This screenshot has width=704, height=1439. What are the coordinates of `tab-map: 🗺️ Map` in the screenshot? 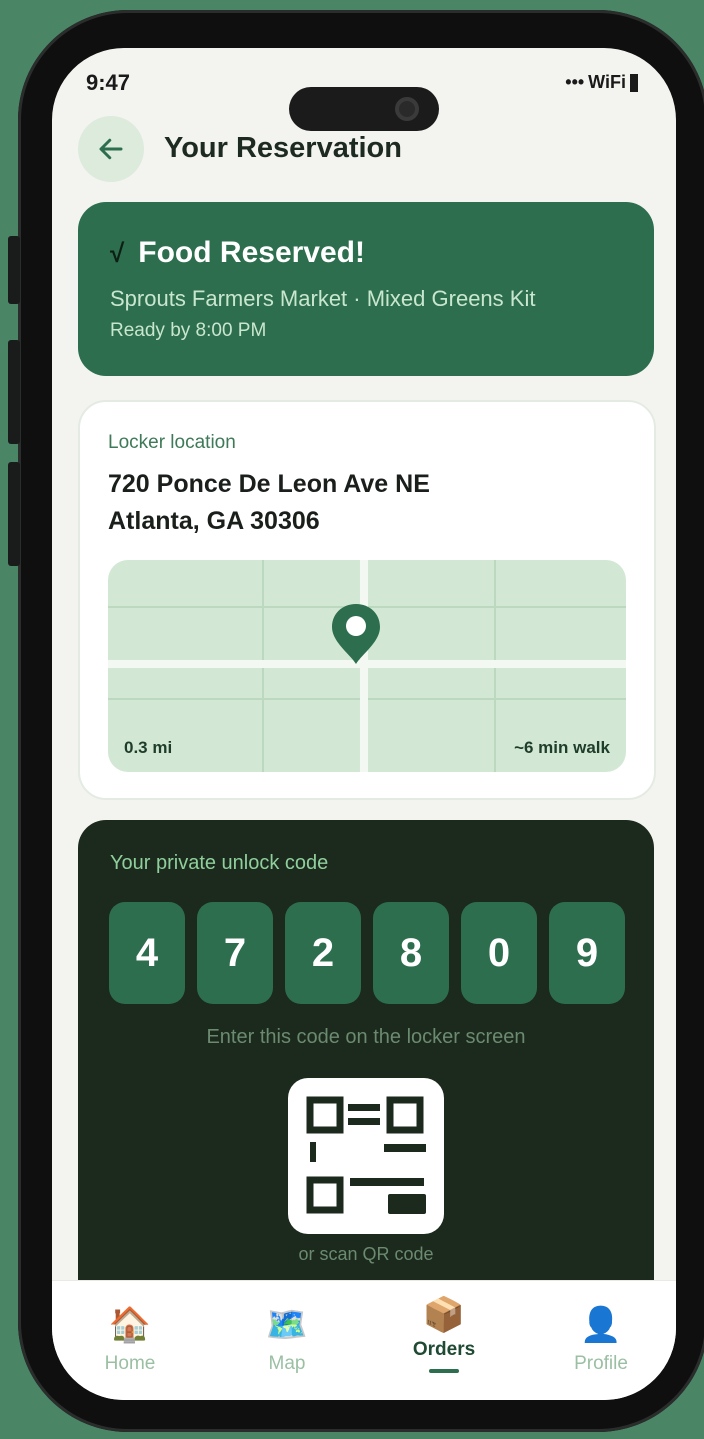 It's located at (287, 1340).